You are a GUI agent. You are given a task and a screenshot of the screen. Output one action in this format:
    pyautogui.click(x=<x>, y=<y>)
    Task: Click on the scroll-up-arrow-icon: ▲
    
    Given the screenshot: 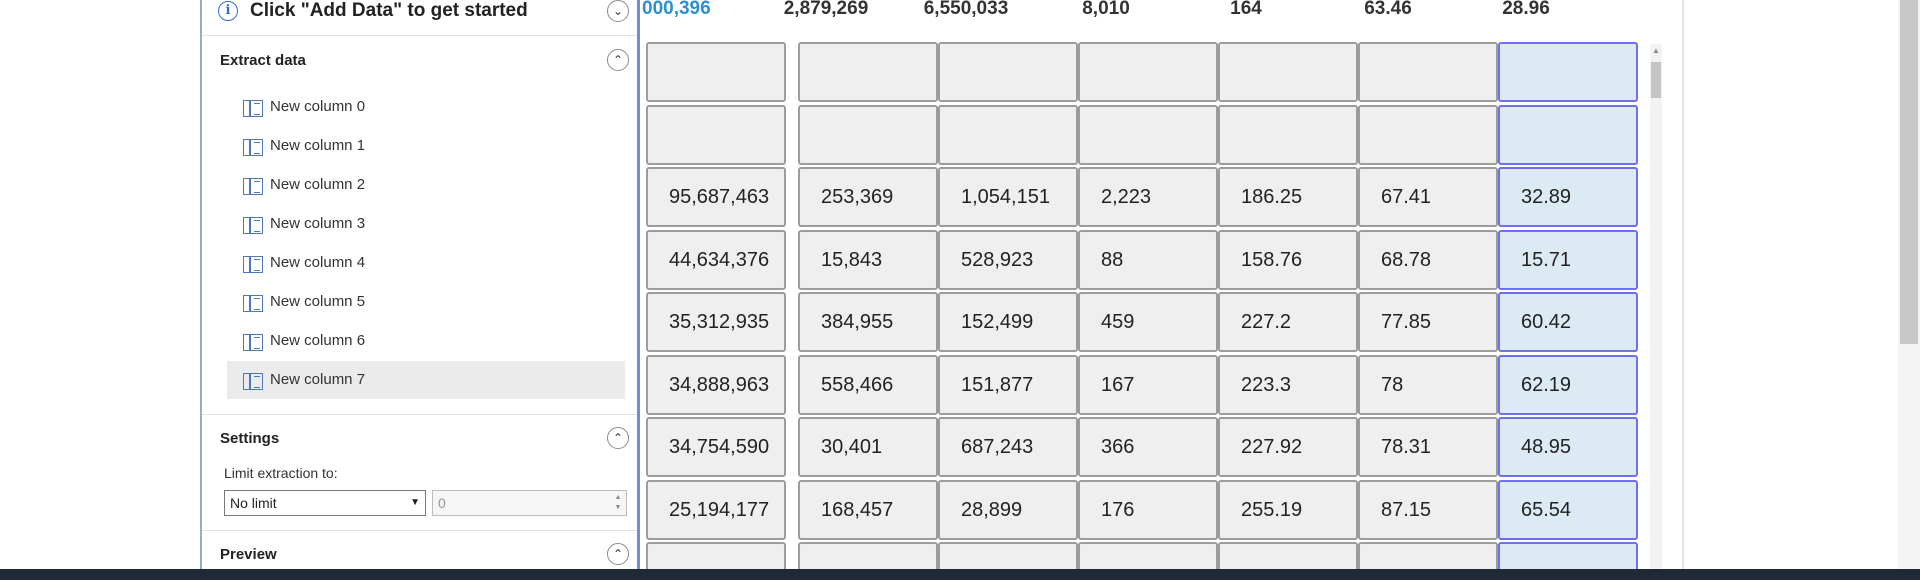 What is the action you would take?
    pyautogui.click(x=1656, y=51)
    